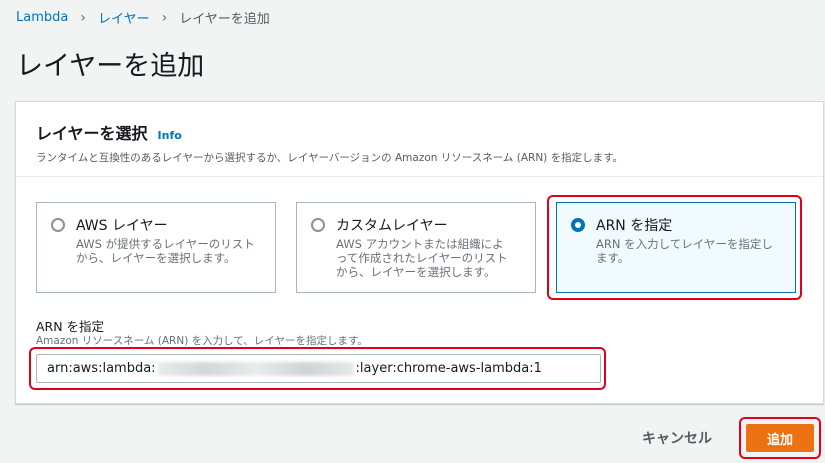 This screenshot has width=825, height=463. Describe the element at coordinates (318, 225) in the screenshot. I see `radio-custom-layers` at that location.